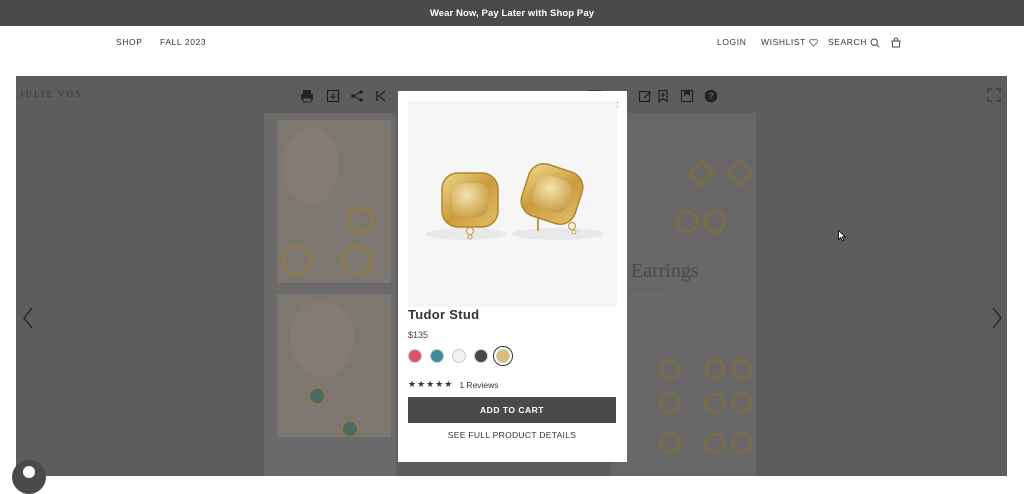 Image resolution: width=1024 pixels, height=494 pixels. What do you see at coordinates (512, 435) in the screenshot?
I see `full-details-link: SEE FULL PRODUCT DETAILS` at bounding box center [512, 435].